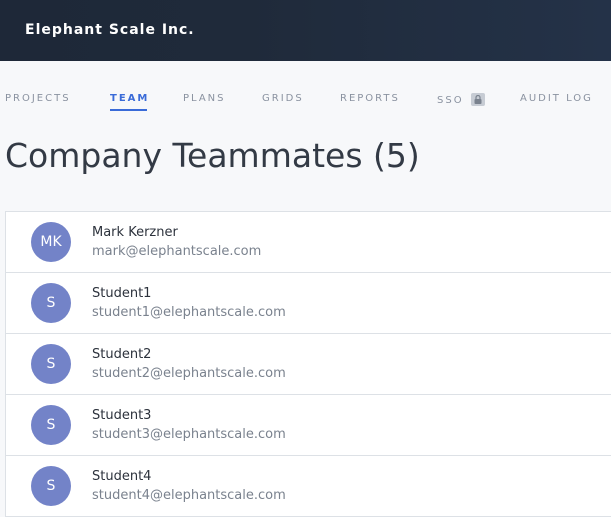 The image size is (611, 517). I want to click on top-header: Elephant Scale Inc., so click(305, 30).